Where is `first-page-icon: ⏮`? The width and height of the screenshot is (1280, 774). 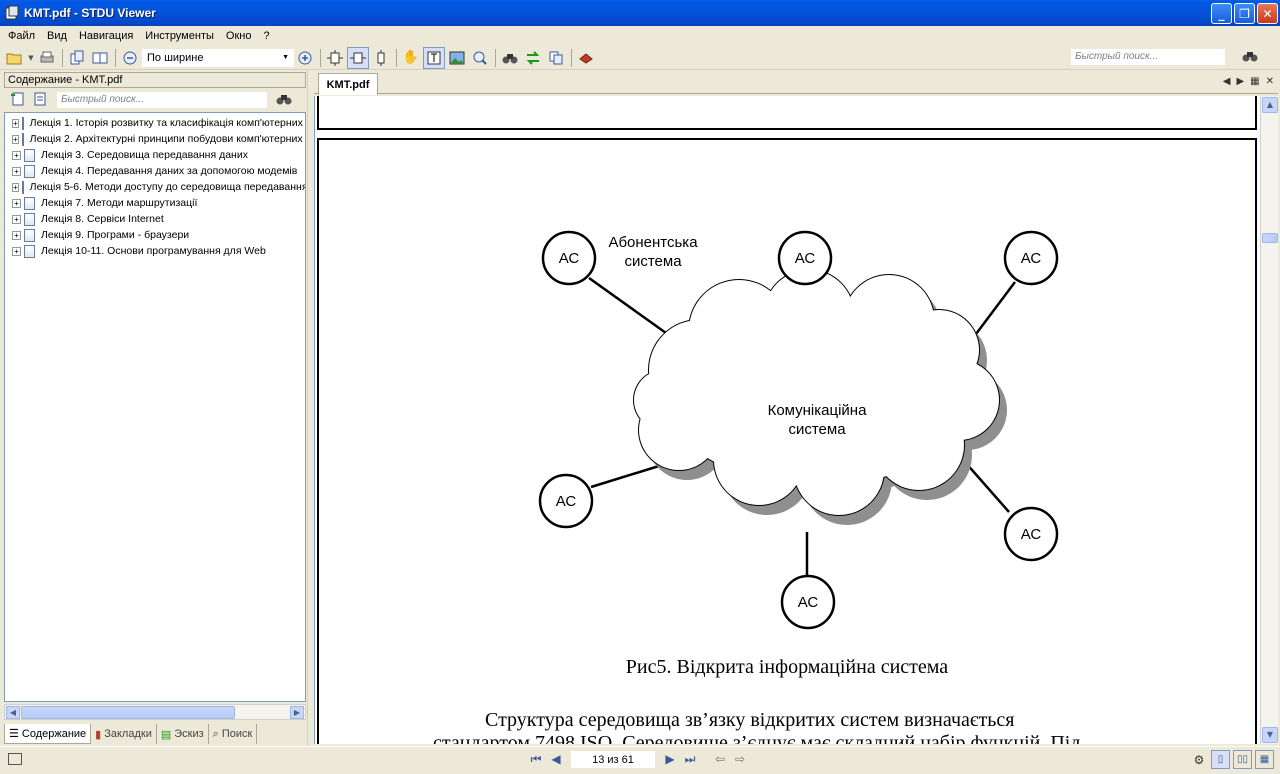 first-page-icon: ⏮ is located at coordinates (536, 759).